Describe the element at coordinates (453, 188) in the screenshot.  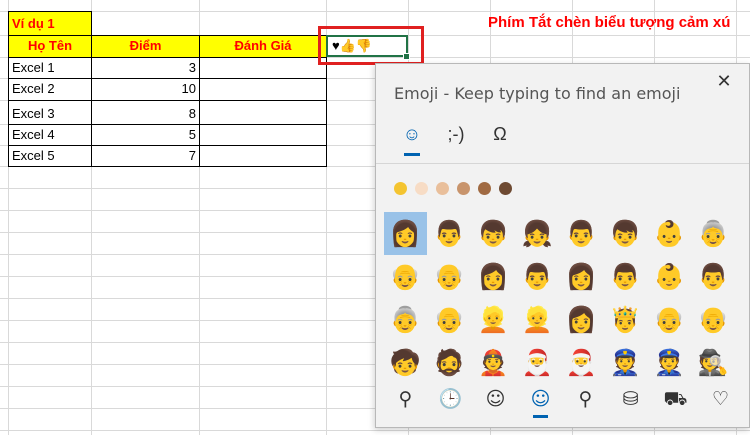
I see `skin-tone-picker` at that location.